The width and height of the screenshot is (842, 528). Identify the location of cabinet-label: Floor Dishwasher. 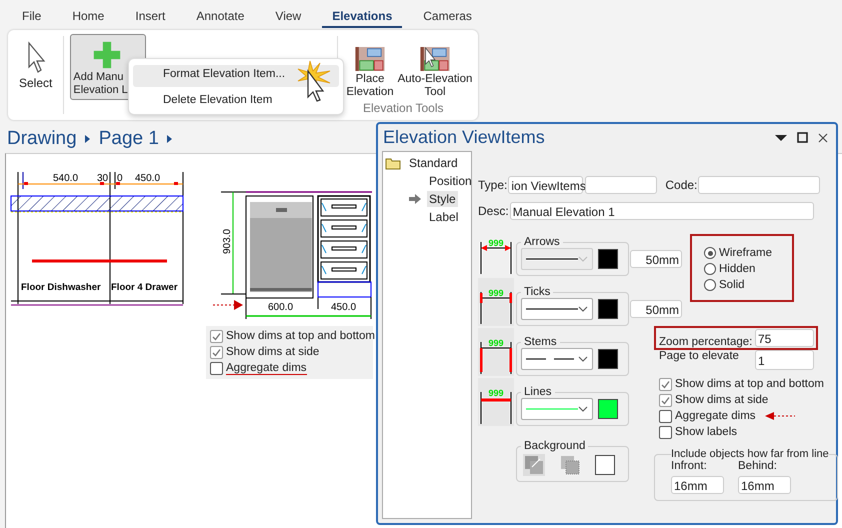
(61, 287).